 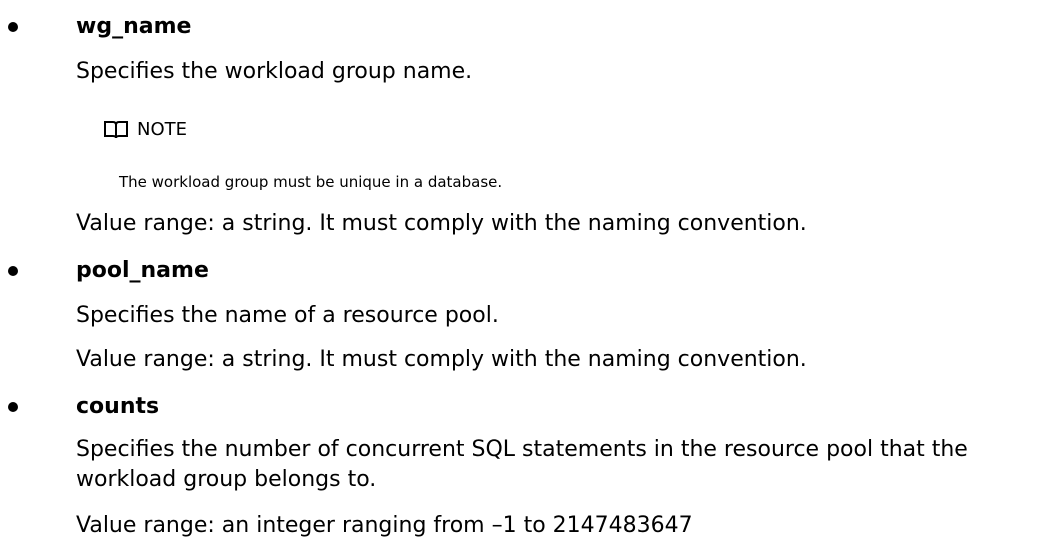 I want to click on note-header: NOTE, so click(x=145, y=130).